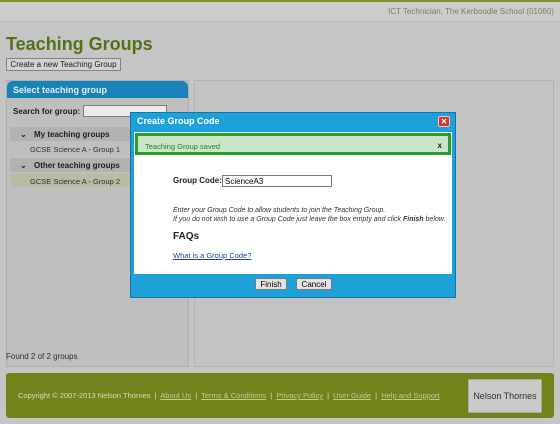 This screenshot has height=424, width=560. I want to click on alert-dismiss-button: x, so click(440, 145).